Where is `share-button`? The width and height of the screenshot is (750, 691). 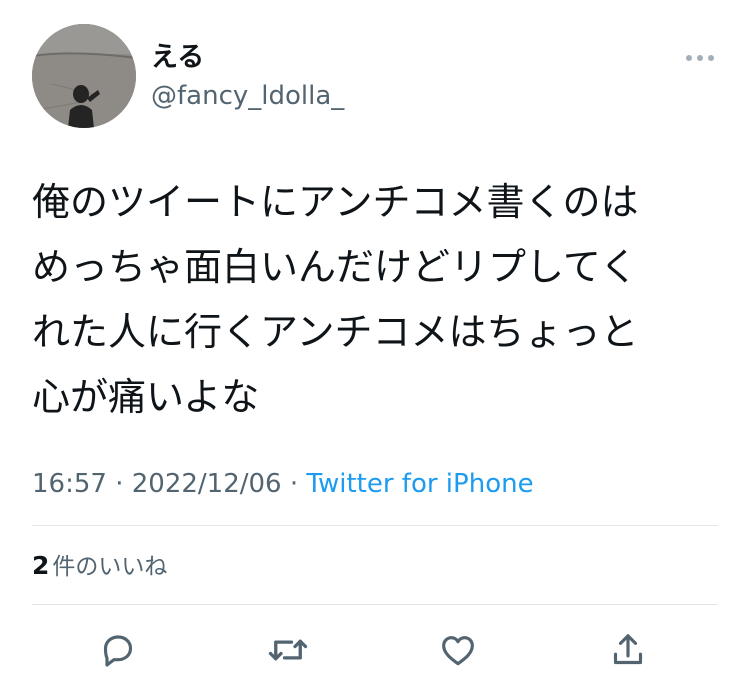
share-button is located at coordinates (628, 650).